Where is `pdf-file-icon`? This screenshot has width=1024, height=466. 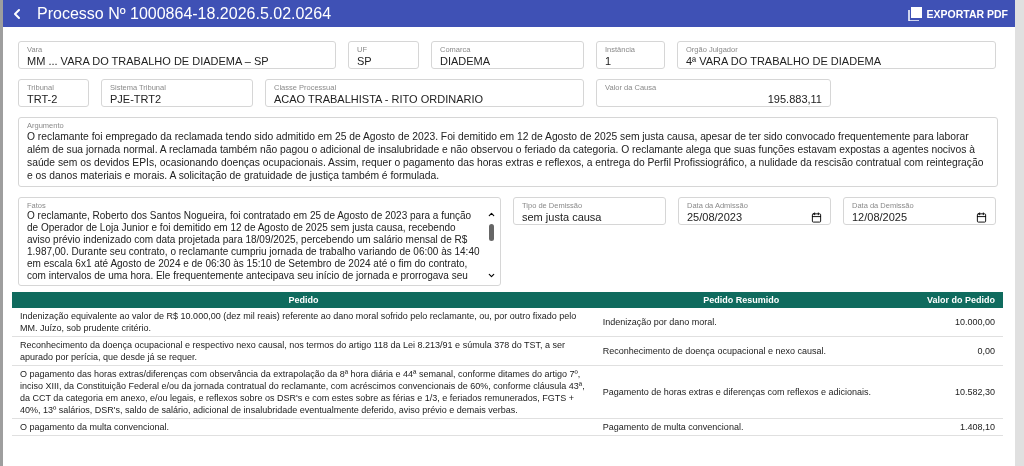
pdf-file-icon is located at coordinates (914, 13).